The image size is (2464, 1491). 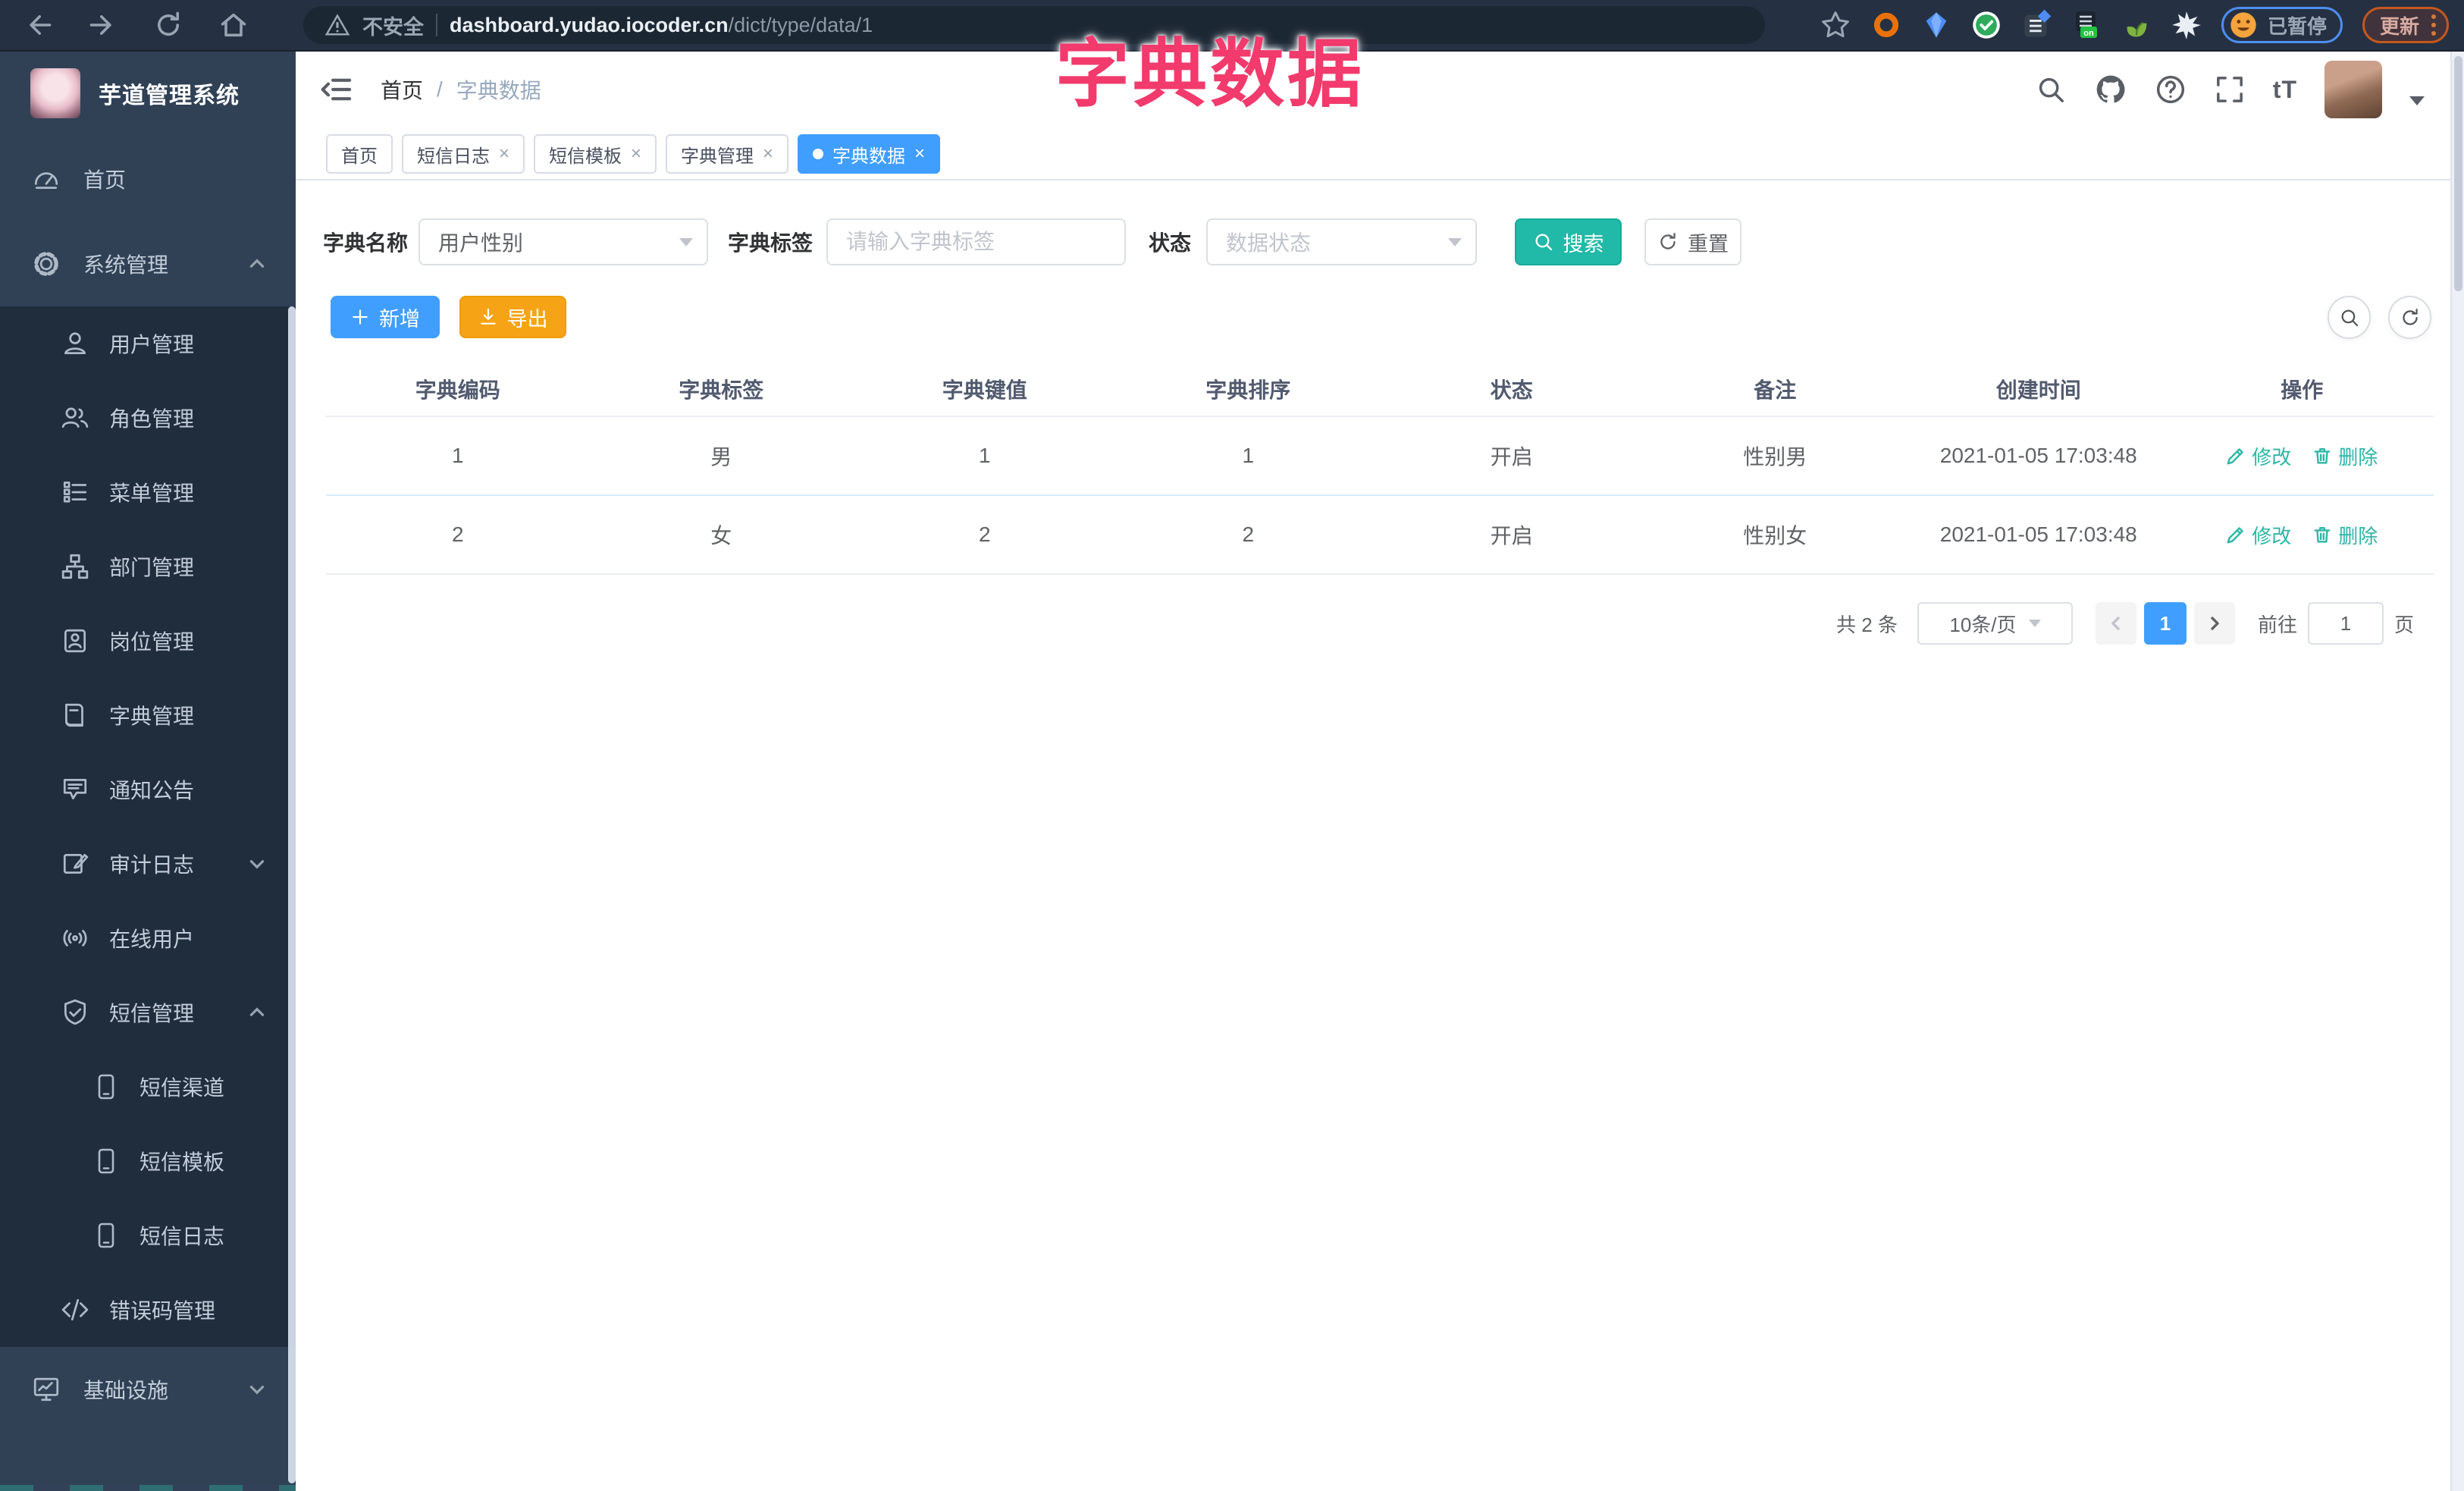 I want to click on app-logo: 芋道管理系统, so click(x=148, y=93).